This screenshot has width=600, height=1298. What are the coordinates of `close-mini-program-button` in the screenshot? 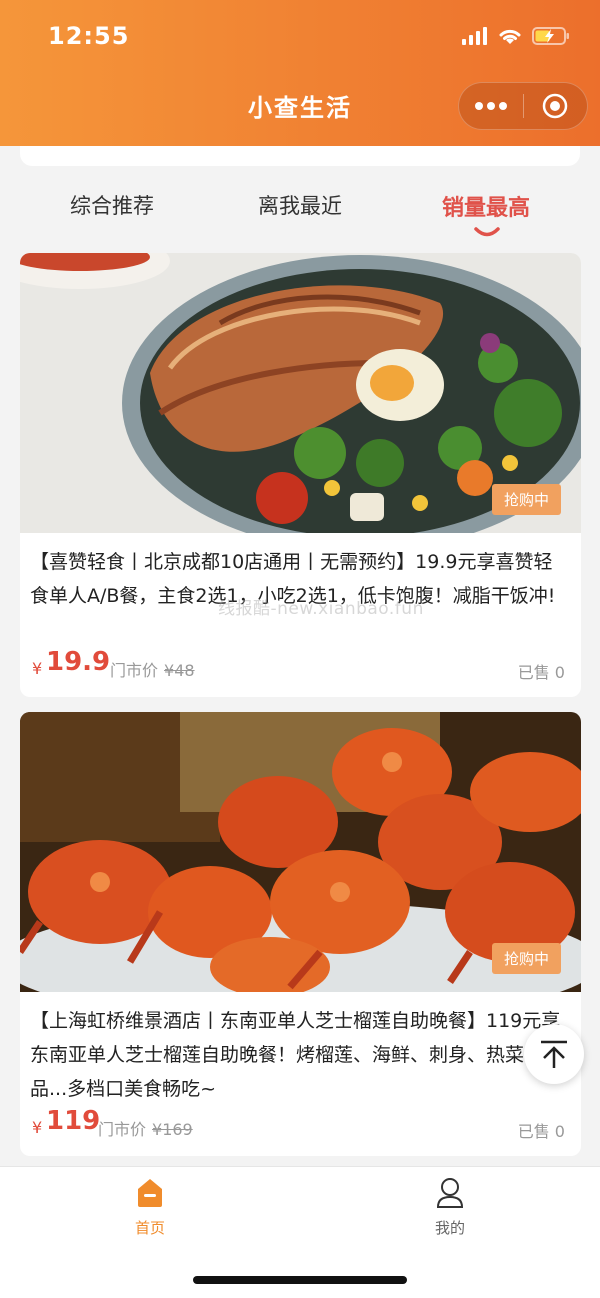 It's located at (556, 106).